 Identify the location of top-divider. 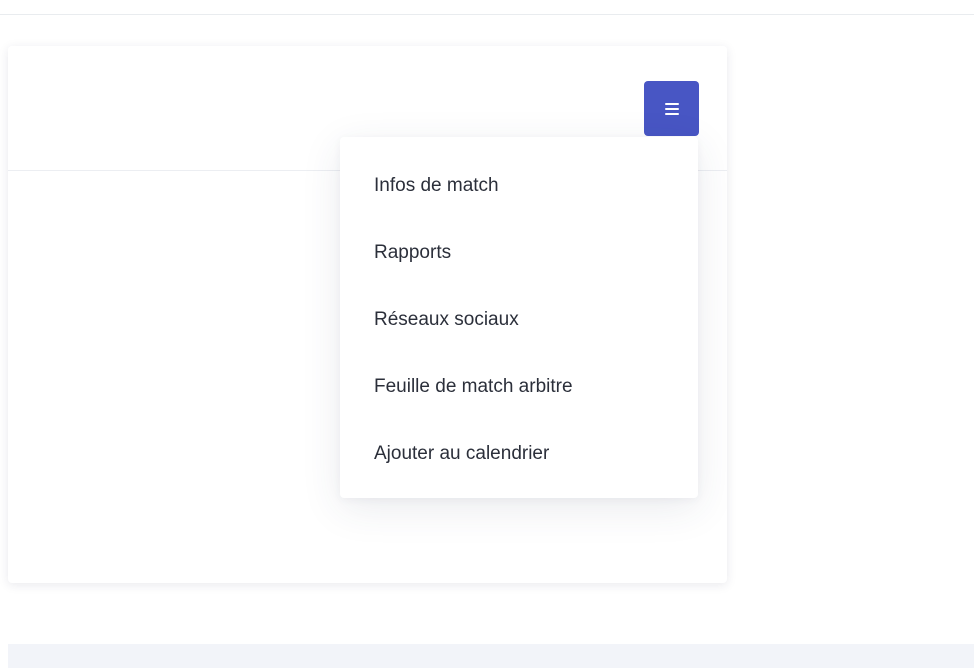
(487, 14).